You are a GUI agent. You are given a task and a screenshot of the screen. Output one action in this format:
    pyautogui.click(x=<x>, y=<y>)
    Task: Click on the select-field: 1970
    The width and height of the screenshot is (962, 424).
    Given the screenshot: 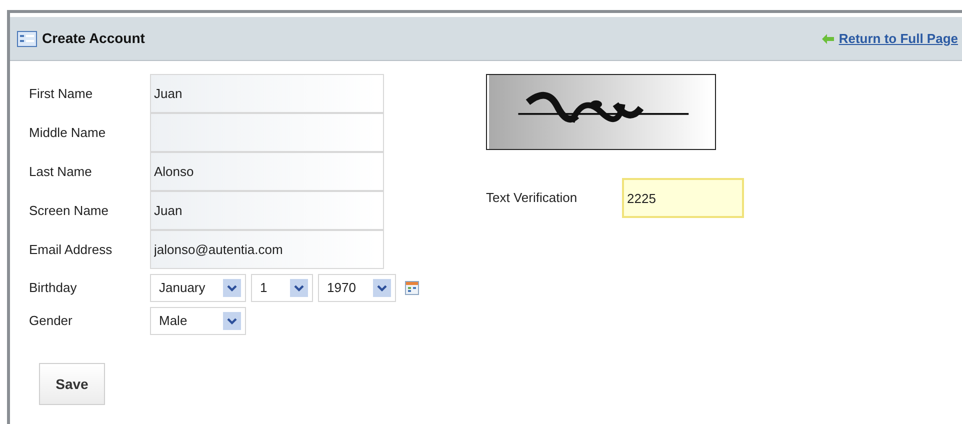 What is the action you would take?
    pyautogui.click(x=357, y=288)
    